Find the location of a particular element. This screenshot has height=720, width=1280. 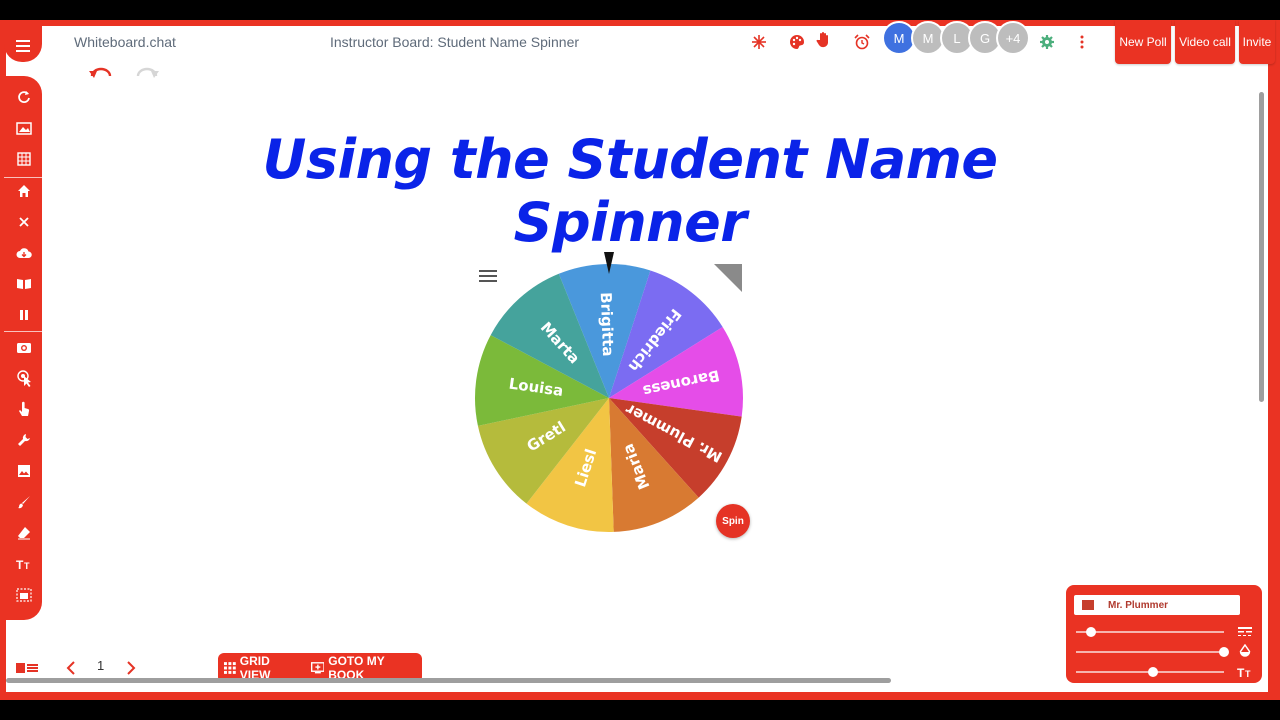

page-list-icon is located at coordinates (27, 670).